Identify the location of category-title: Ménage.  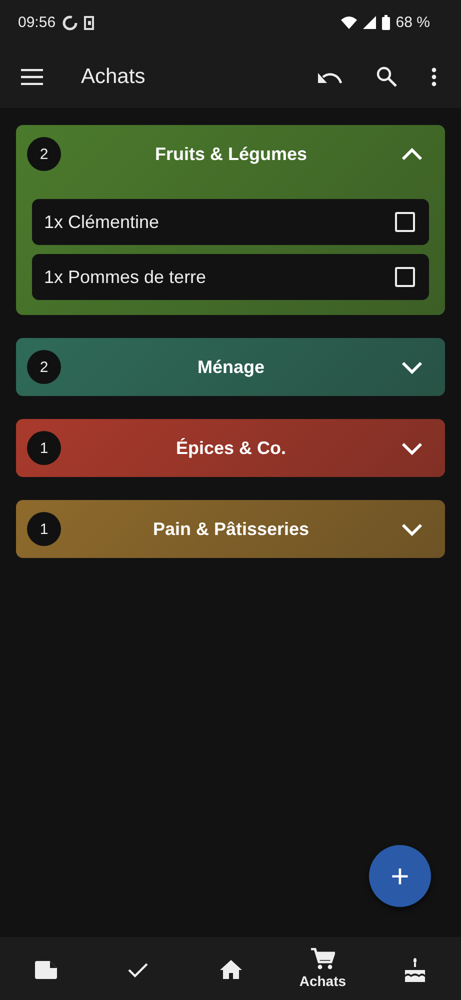
(231, 367).